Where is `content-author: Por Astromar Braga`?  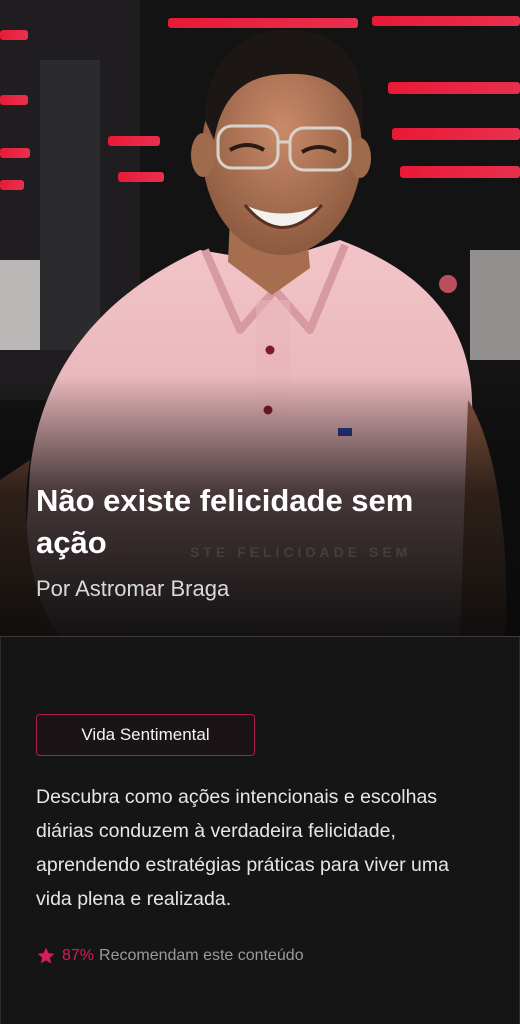
content-author: Por Astromar Braga is located at coordinates (133, 588).